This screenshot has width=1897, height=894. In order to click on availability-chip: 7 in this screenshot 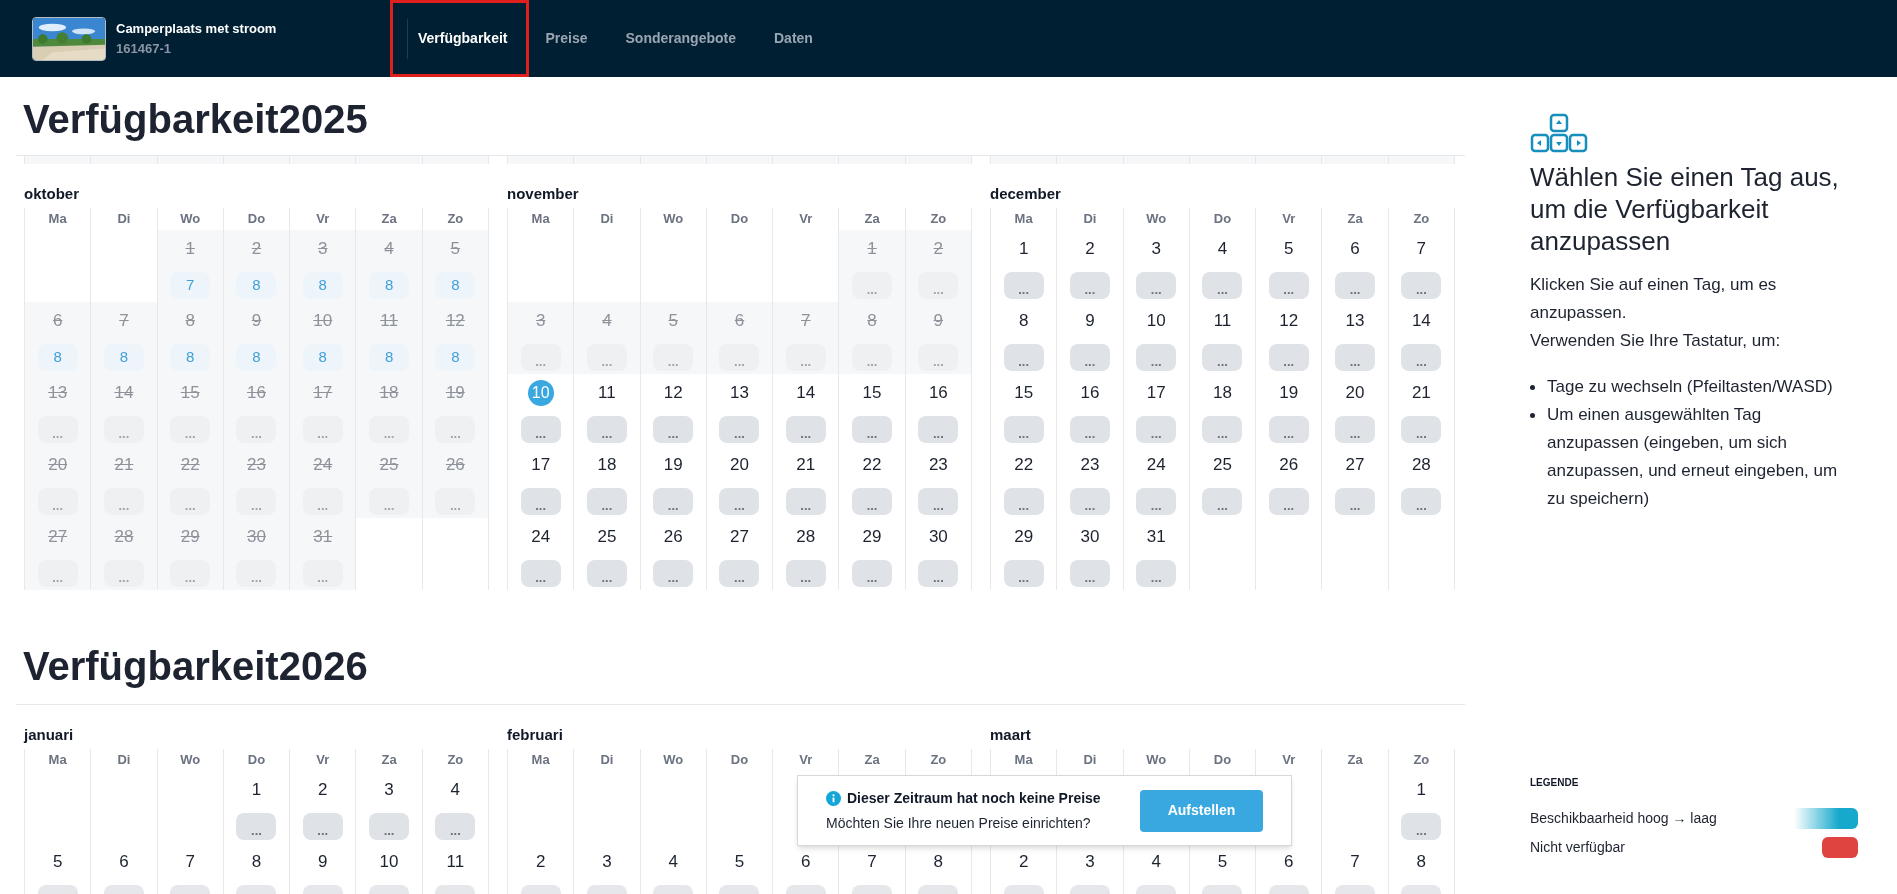, I will do `click(190, 285)`.